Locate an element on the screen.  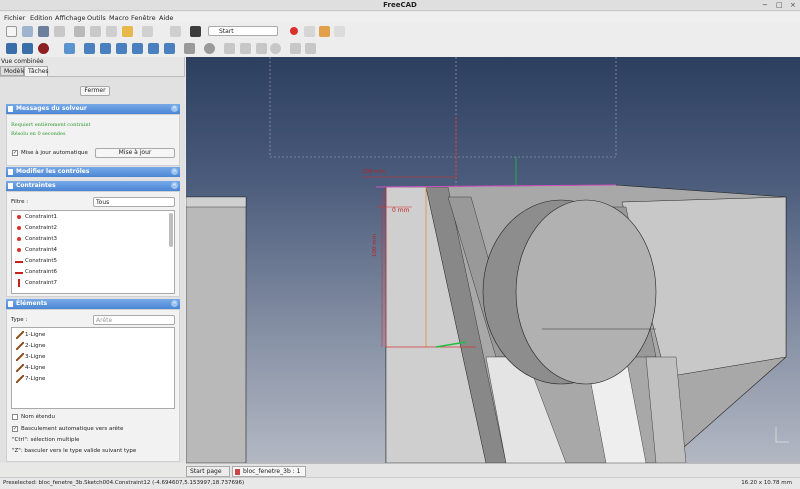
menu-fenetre: Fenêtre is located at coordinates (143, 18).